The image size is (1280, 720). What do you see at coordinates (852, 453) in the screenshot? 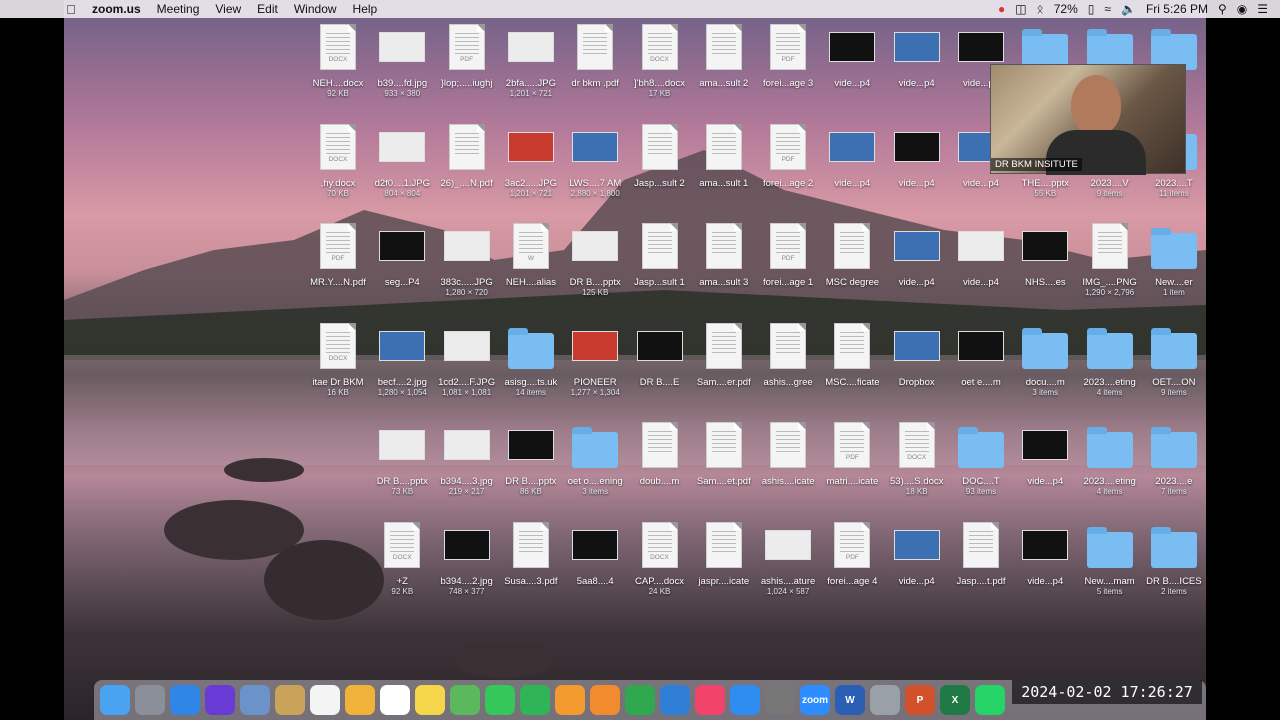
I see `desktop-file: PDF matri....icate` at bounding box center [852, 453].